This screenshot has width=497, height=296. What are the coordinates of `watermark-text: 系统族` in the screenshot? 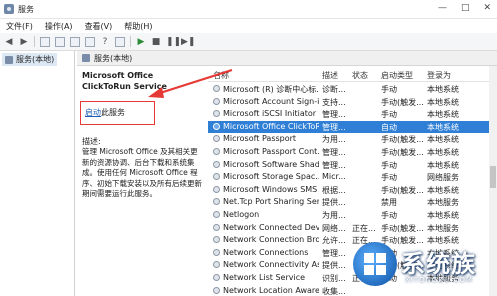 It's located at (438, 264).